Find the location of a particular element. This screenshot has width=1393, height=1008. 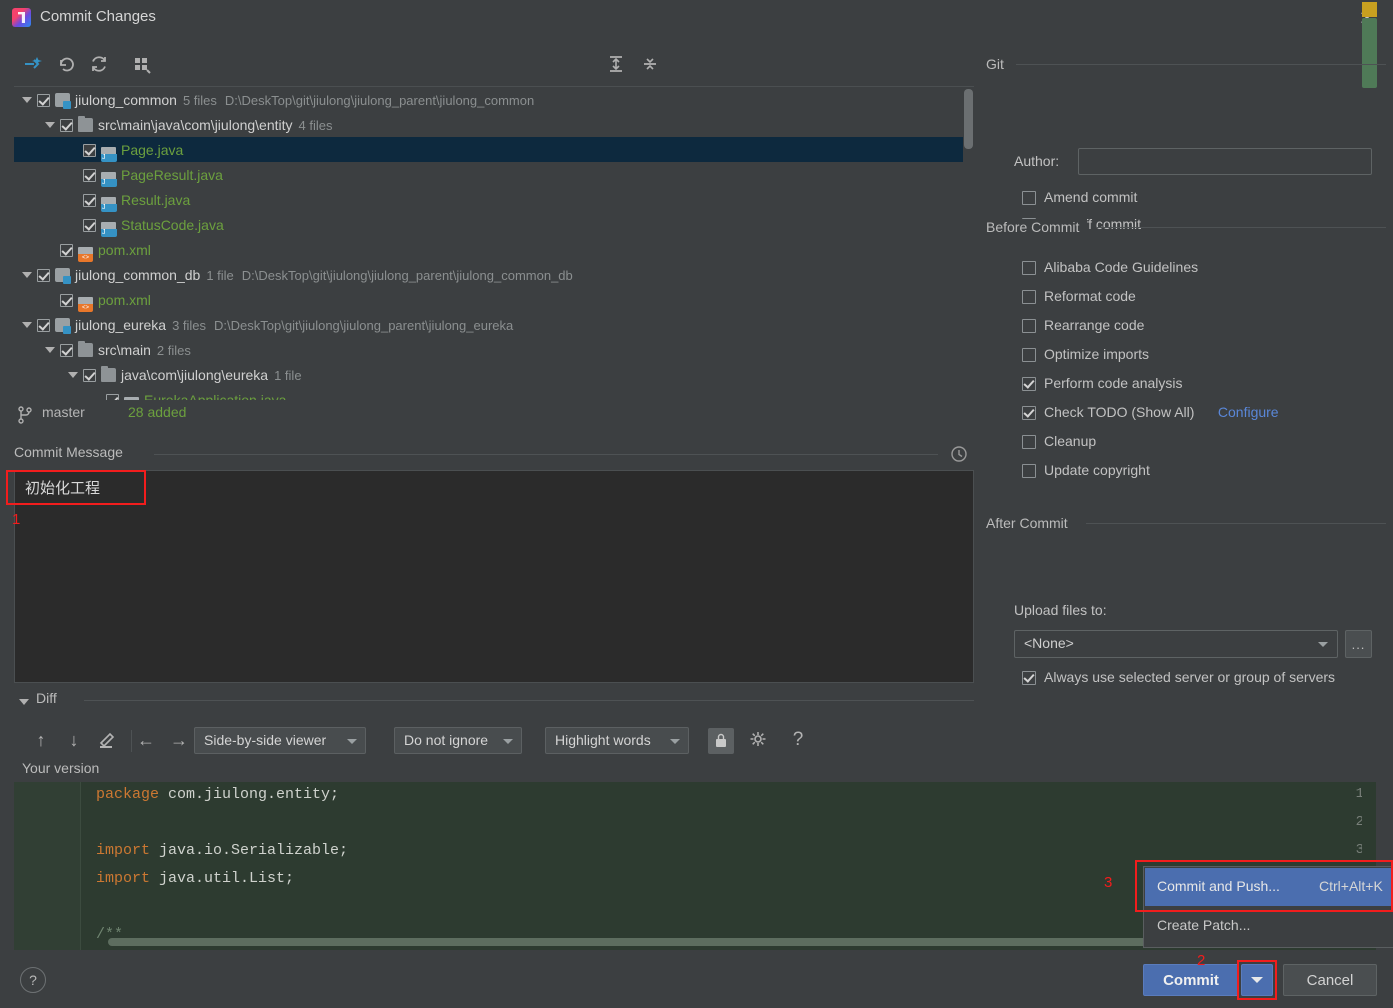

tree-scrollbar-thumb is located at coordinates (968, 119).